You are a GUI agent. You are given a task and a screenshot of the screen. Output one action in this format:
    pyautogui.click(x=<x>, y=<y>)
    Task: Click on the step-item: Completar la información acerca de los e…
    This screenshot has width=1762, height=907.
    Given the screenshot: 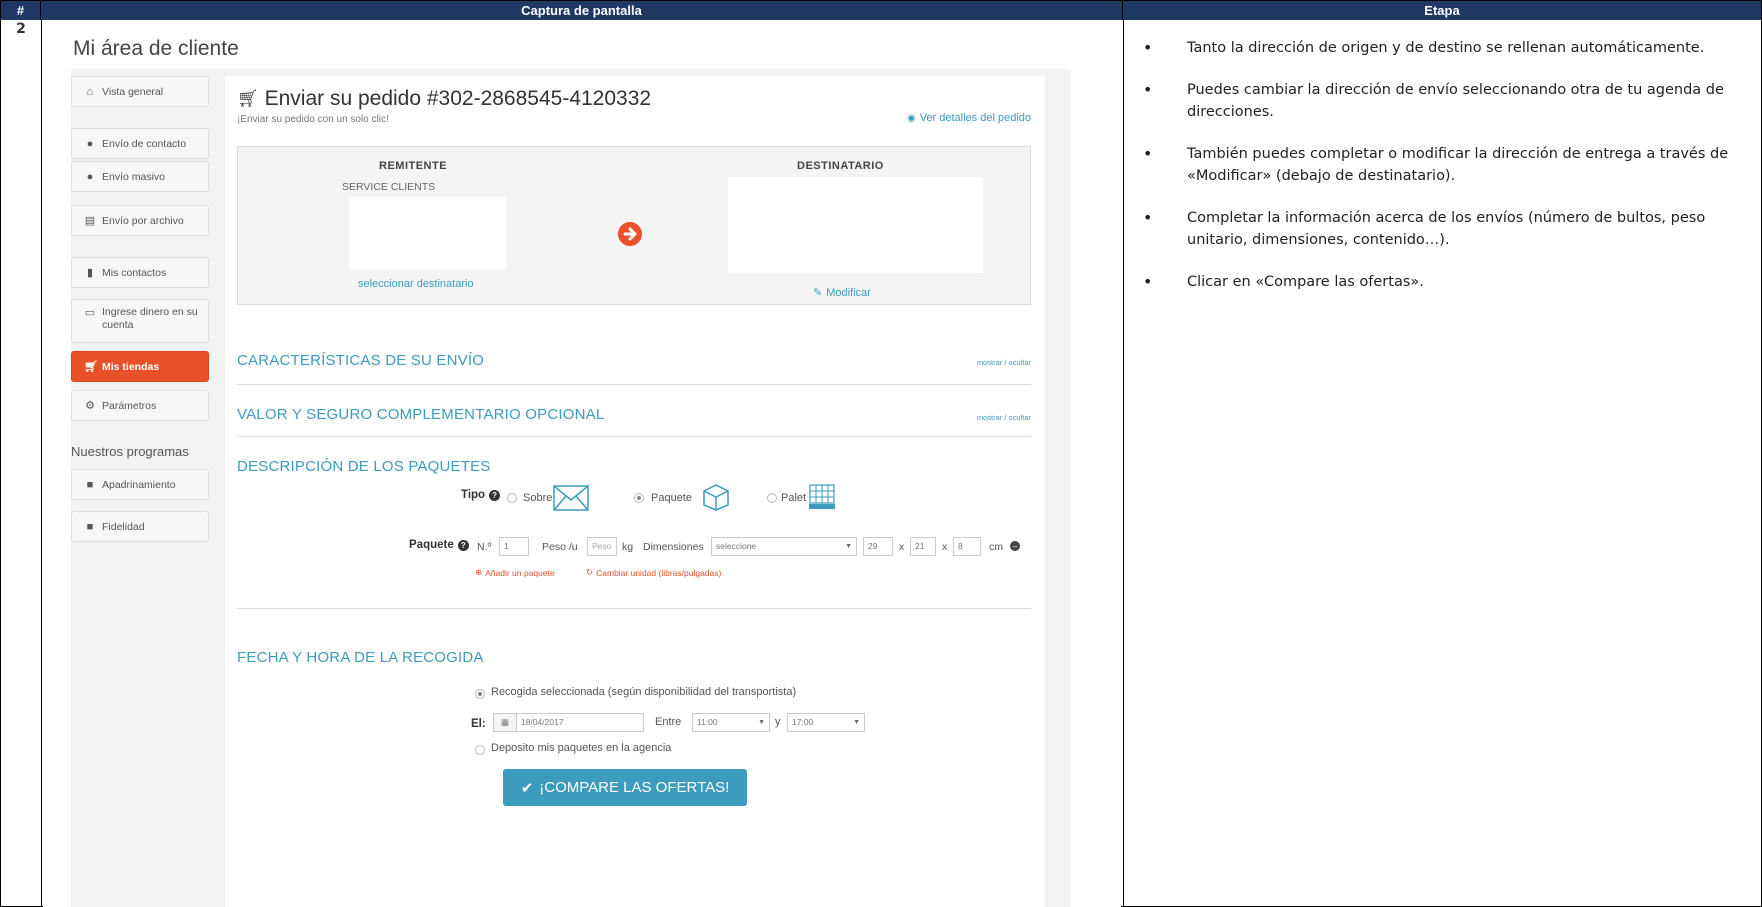 What is the action you would take?
    pyautogui.click(x=1443, y=229)
    